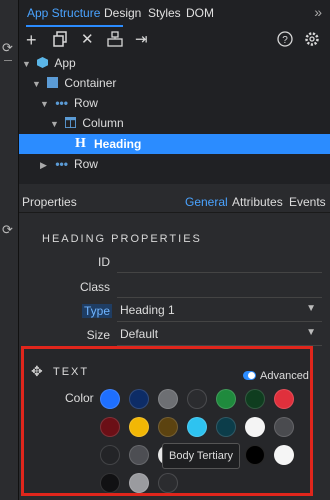  What do you see at coordinates (98, 335) in the screenshot?
I see `size-label: Size` at bounding box center [98, 335].